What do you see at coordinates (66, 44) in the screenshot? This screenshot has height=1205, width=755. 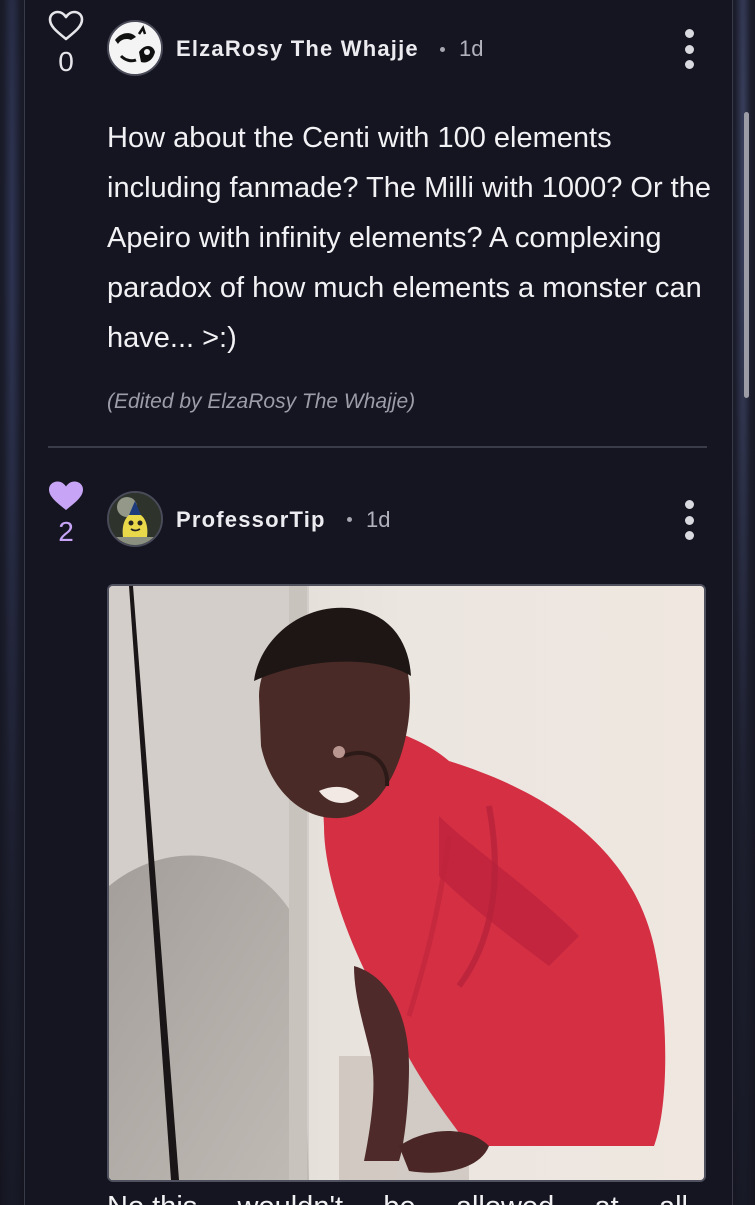 I see `like-button: 0` at bounding box center [66, 44].